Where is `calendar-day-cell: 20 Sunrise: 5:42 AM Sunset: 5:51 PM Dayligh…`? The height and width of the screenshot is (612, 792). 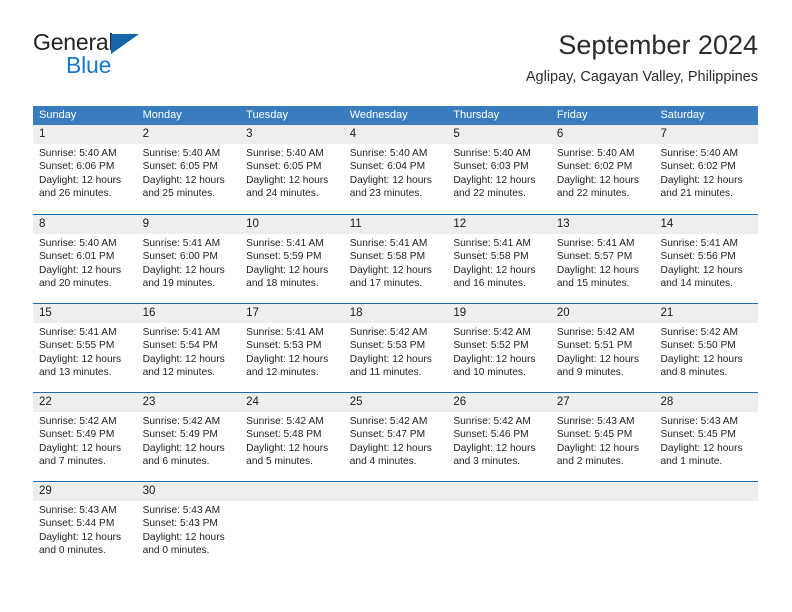 calendar-day-cell: 20 Sunrise: 5:42 AM Sunset: 5:51 PM Dayligh… is located at coordinates (602, 348).